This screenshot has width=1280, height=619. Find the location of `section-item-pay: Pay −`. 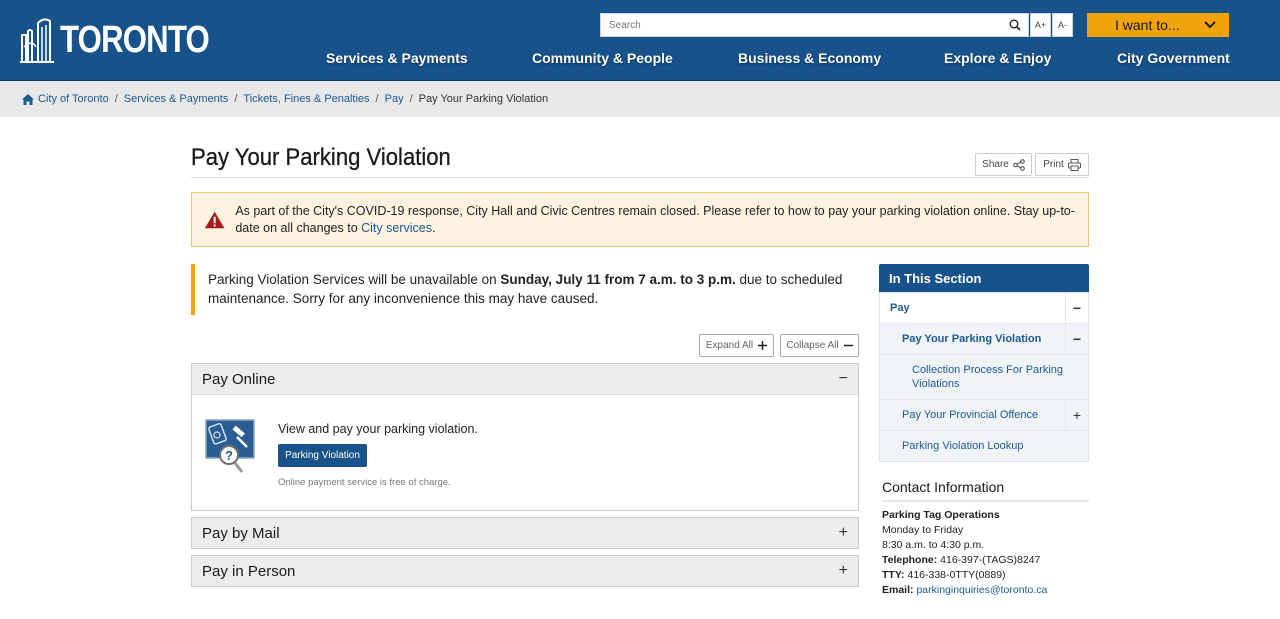

section-item-pay: Pay − is located at coordinates (984, 307).